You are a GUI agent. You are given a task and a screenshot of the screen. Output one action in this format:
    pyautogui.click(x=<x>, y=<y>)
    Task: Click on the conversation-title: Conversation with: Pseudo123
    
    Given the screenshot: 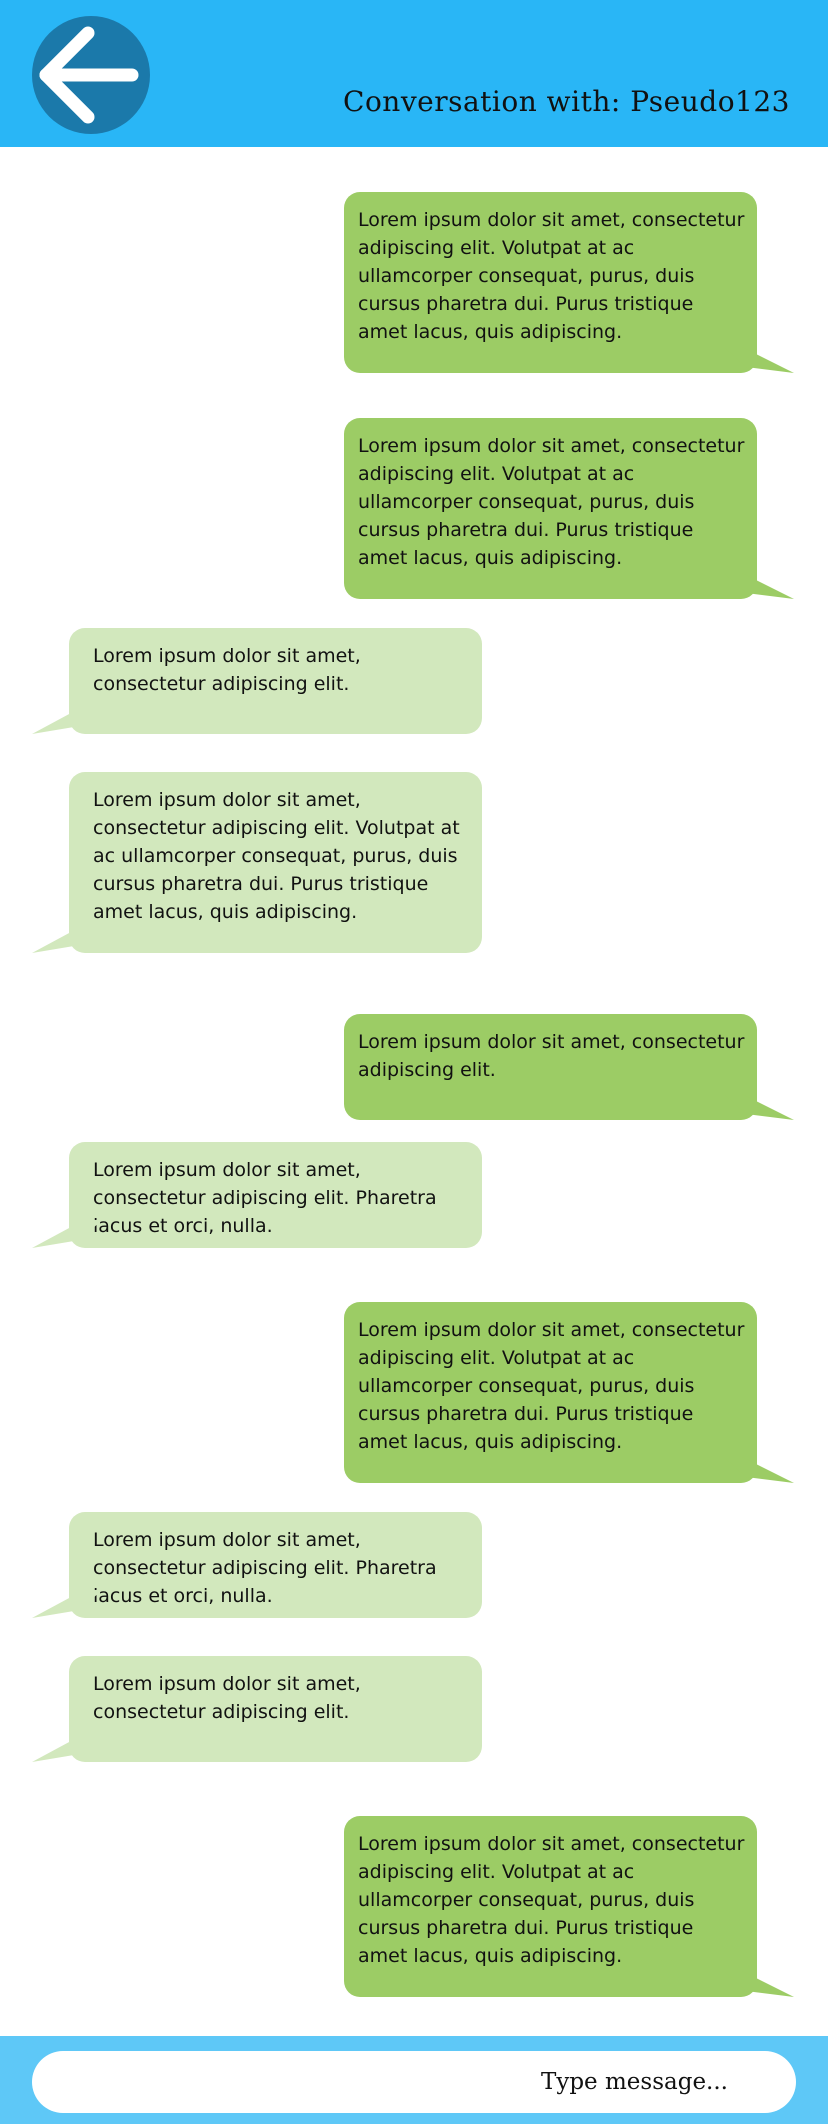 What is the action you would take?
    pyautogui.click(x=566, y=101)
    